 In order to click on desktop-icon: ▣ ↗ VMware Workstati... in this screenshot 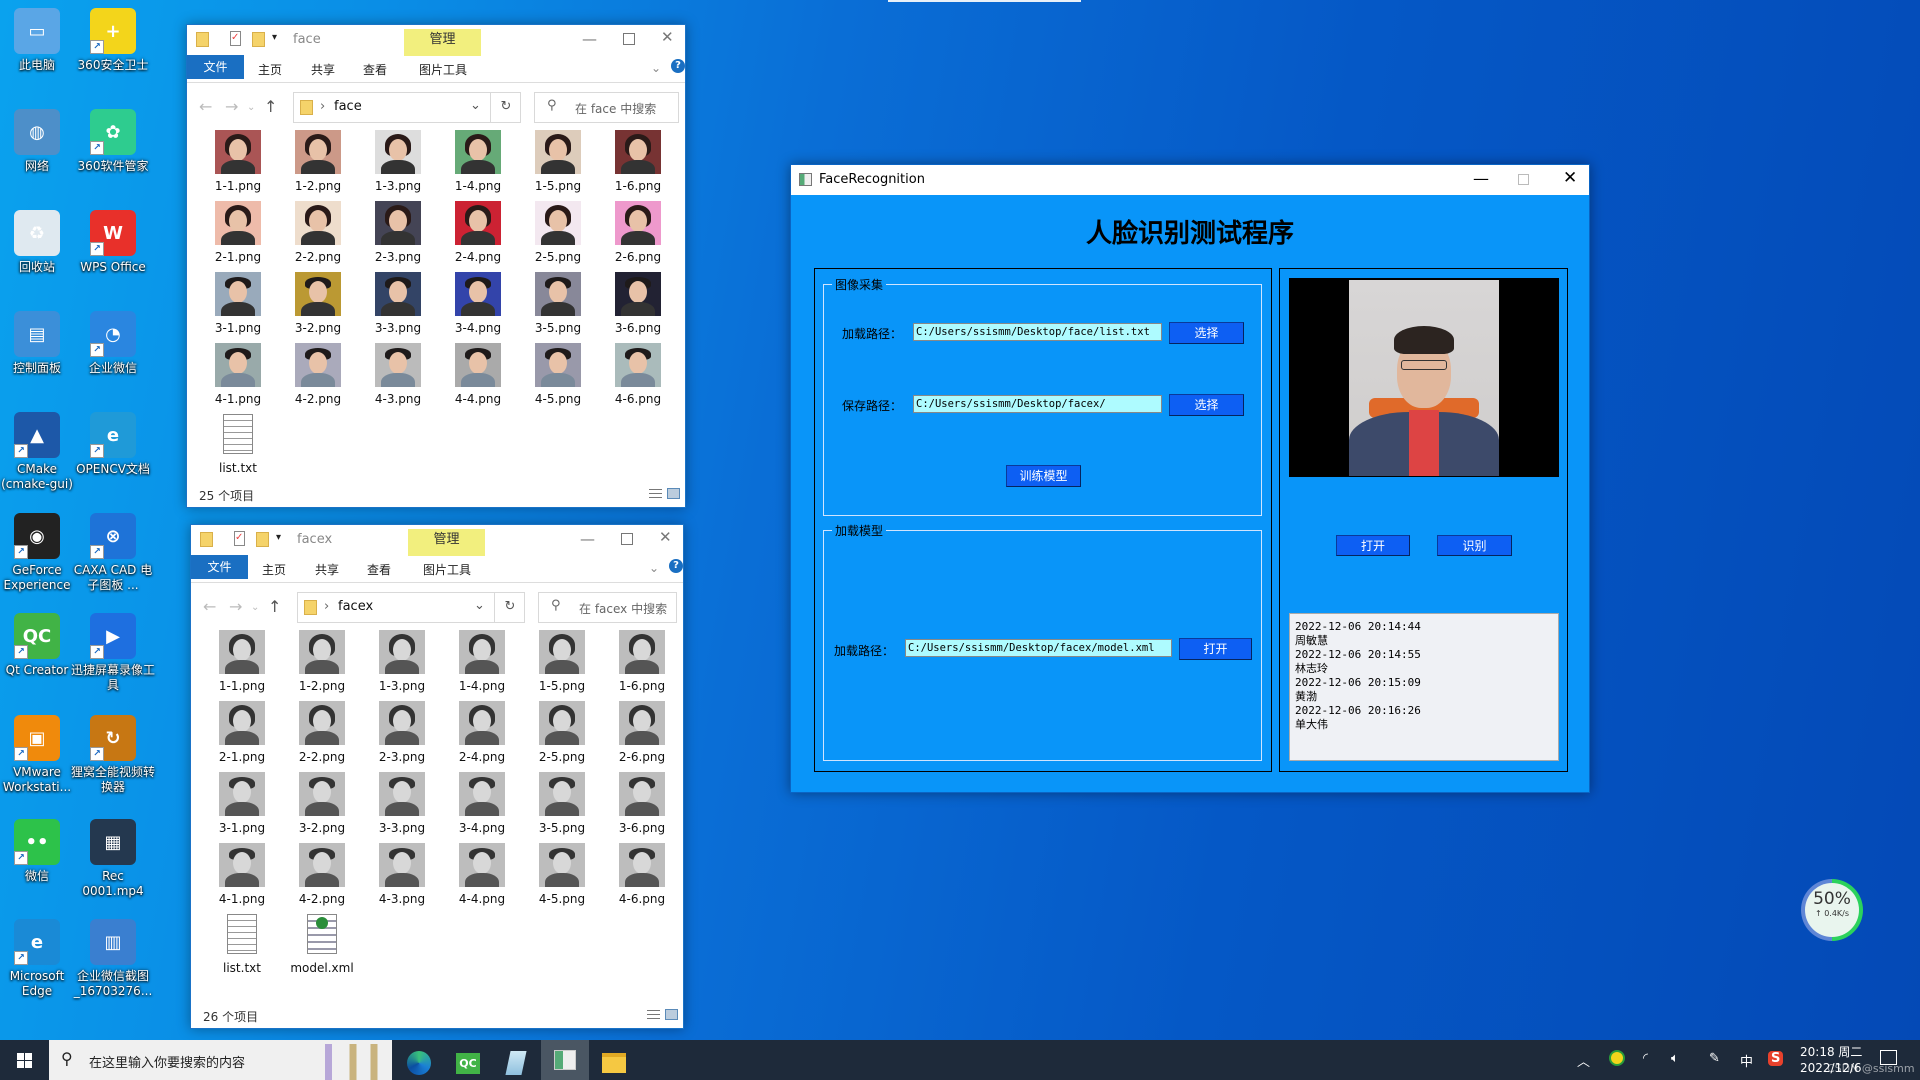, I will do `click(39, 755)`.